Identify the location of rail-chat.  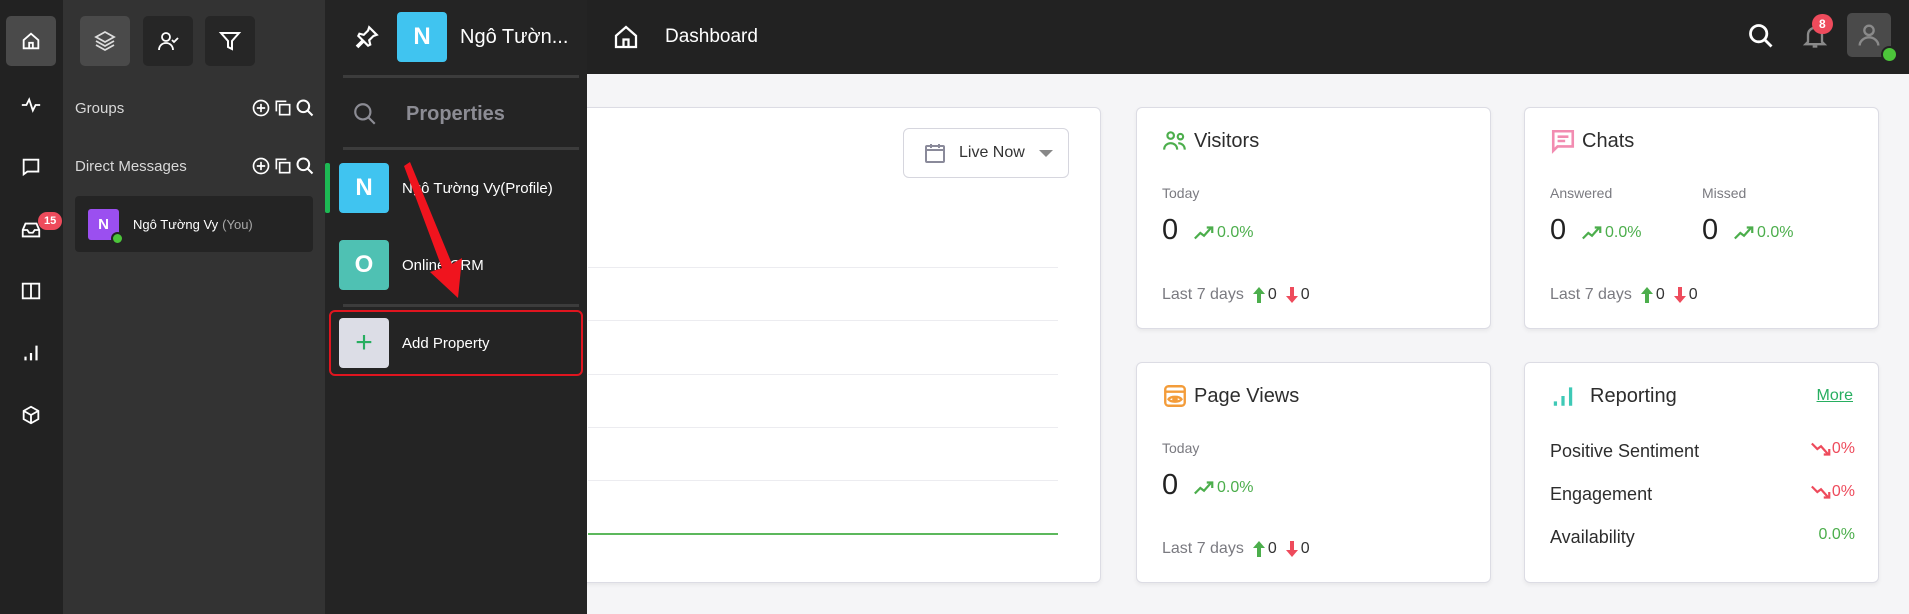
(31, 167).